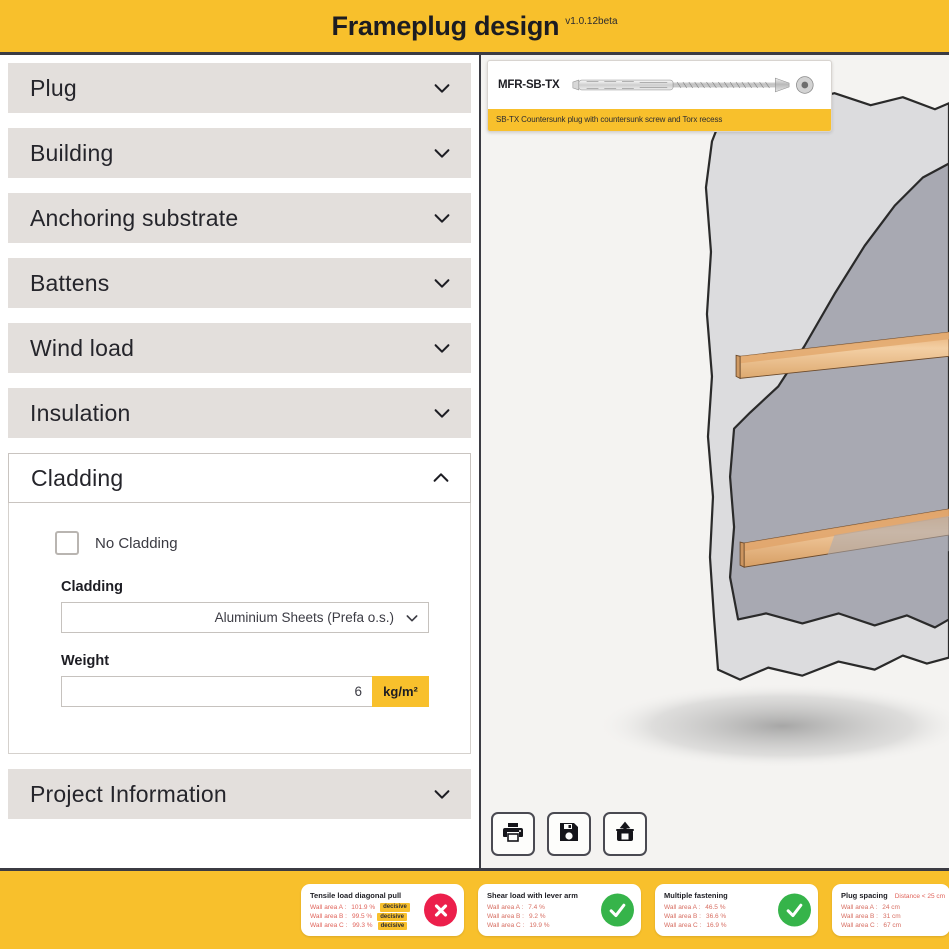 This screenshot has height=949, width=949. I want to click on sidebar-item-label: Wind load, so click(82, 347).